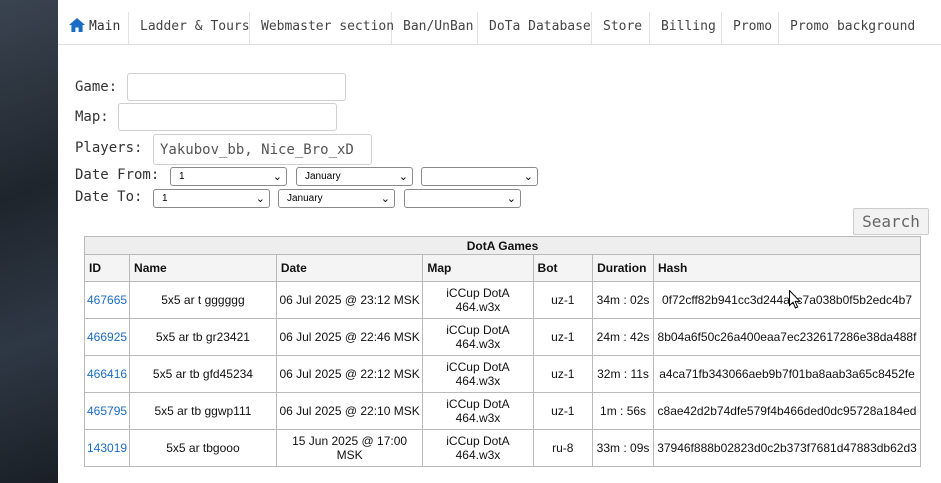  What do you see at coordinates (349, 374) in the screenshot?
I see `game-date-cell: 06 Jul 2025 @ 22:12 MSK` at bounding box center [349, 374].